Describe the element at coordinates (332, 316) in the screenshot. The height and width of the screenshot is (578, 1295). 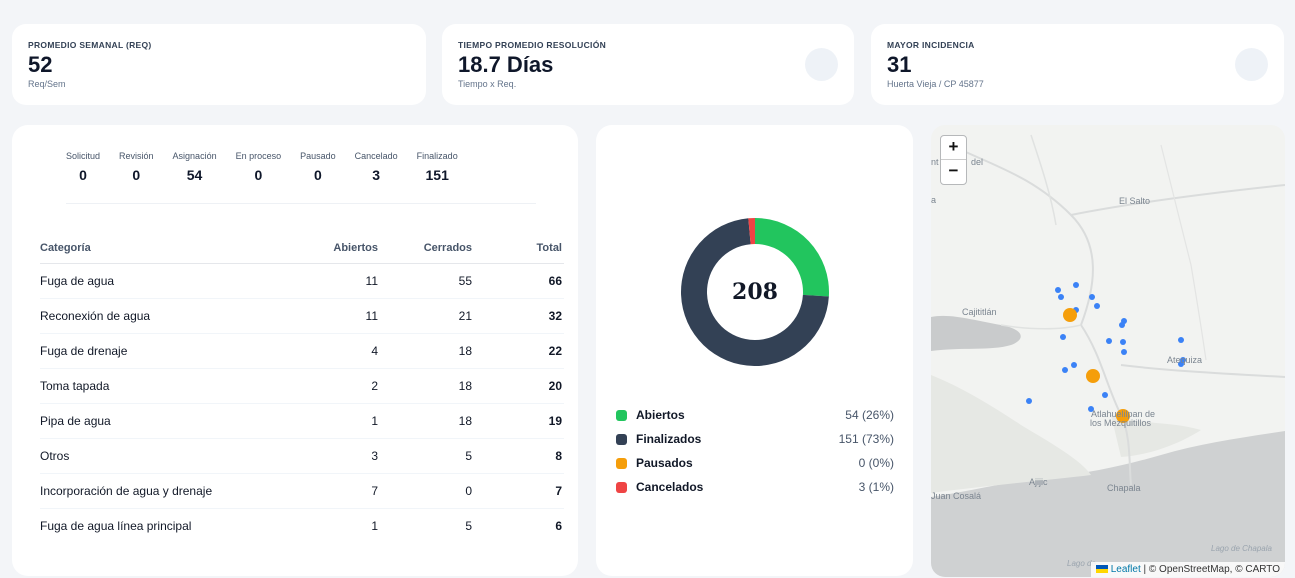
I see `cell-open: 11` at that location.